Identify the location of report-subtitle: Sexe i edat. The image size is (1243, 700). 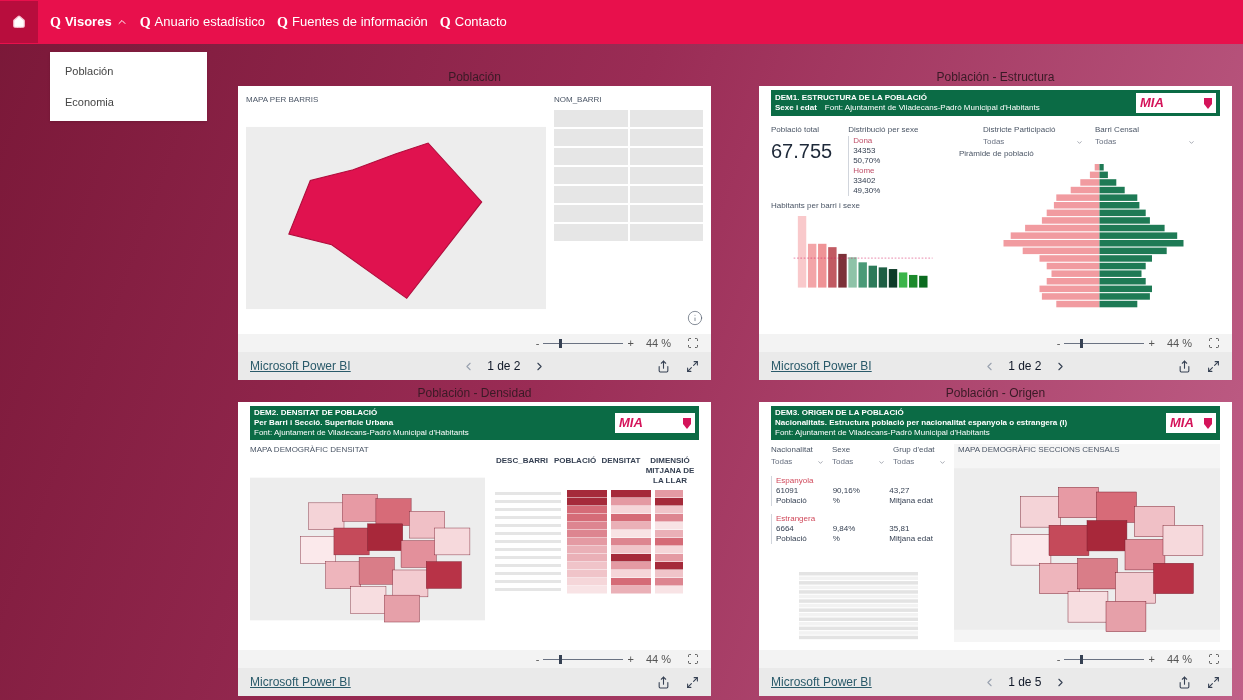
(796, 108).